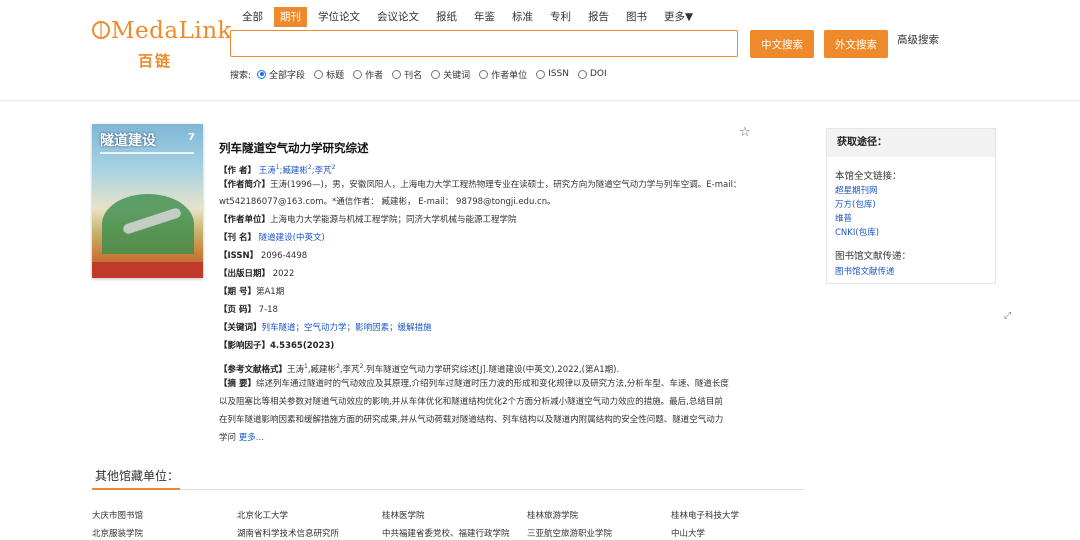  What do you see at coordinates (918, 39) in the screenshot?
I see `advanced-search-link: 高级搜索` at bounding box center [918, 39].